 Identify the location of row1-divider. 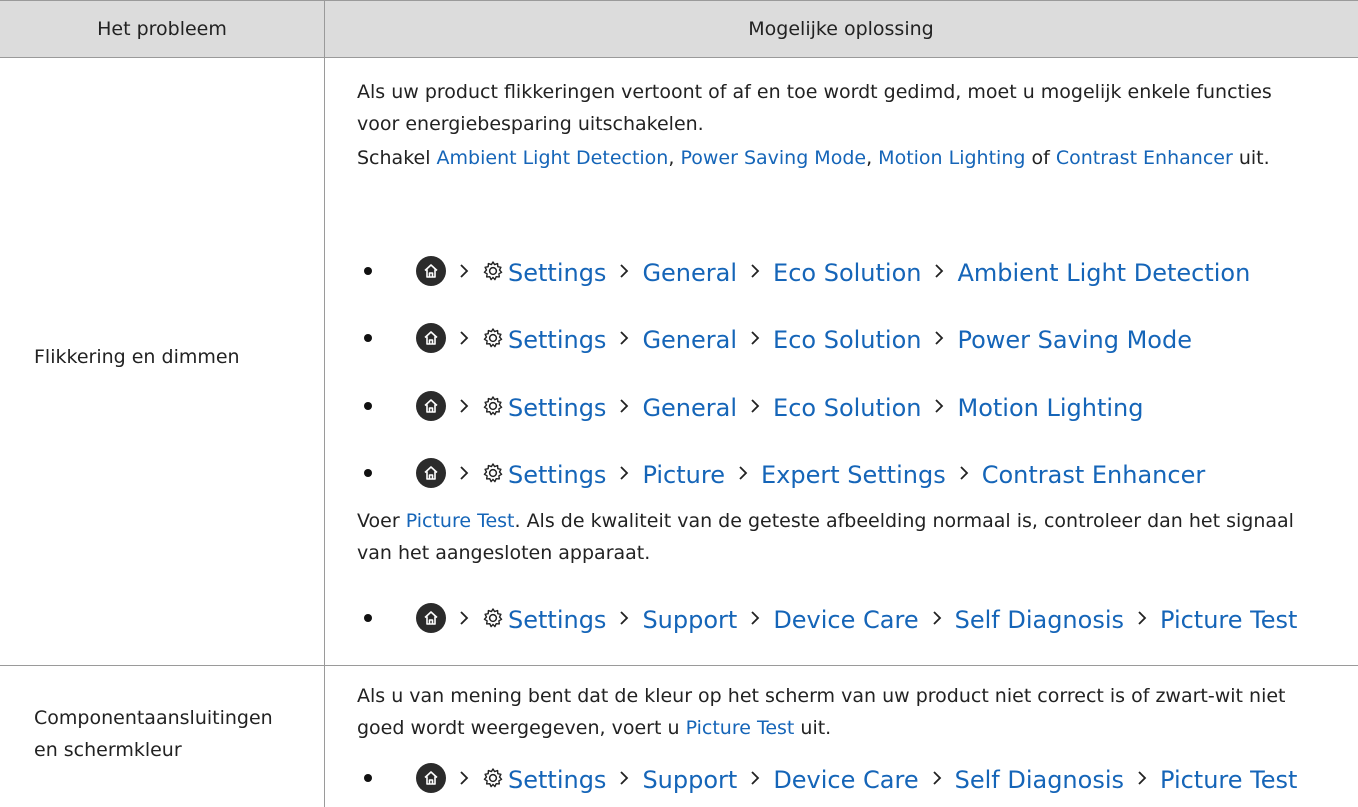
(324, 361).